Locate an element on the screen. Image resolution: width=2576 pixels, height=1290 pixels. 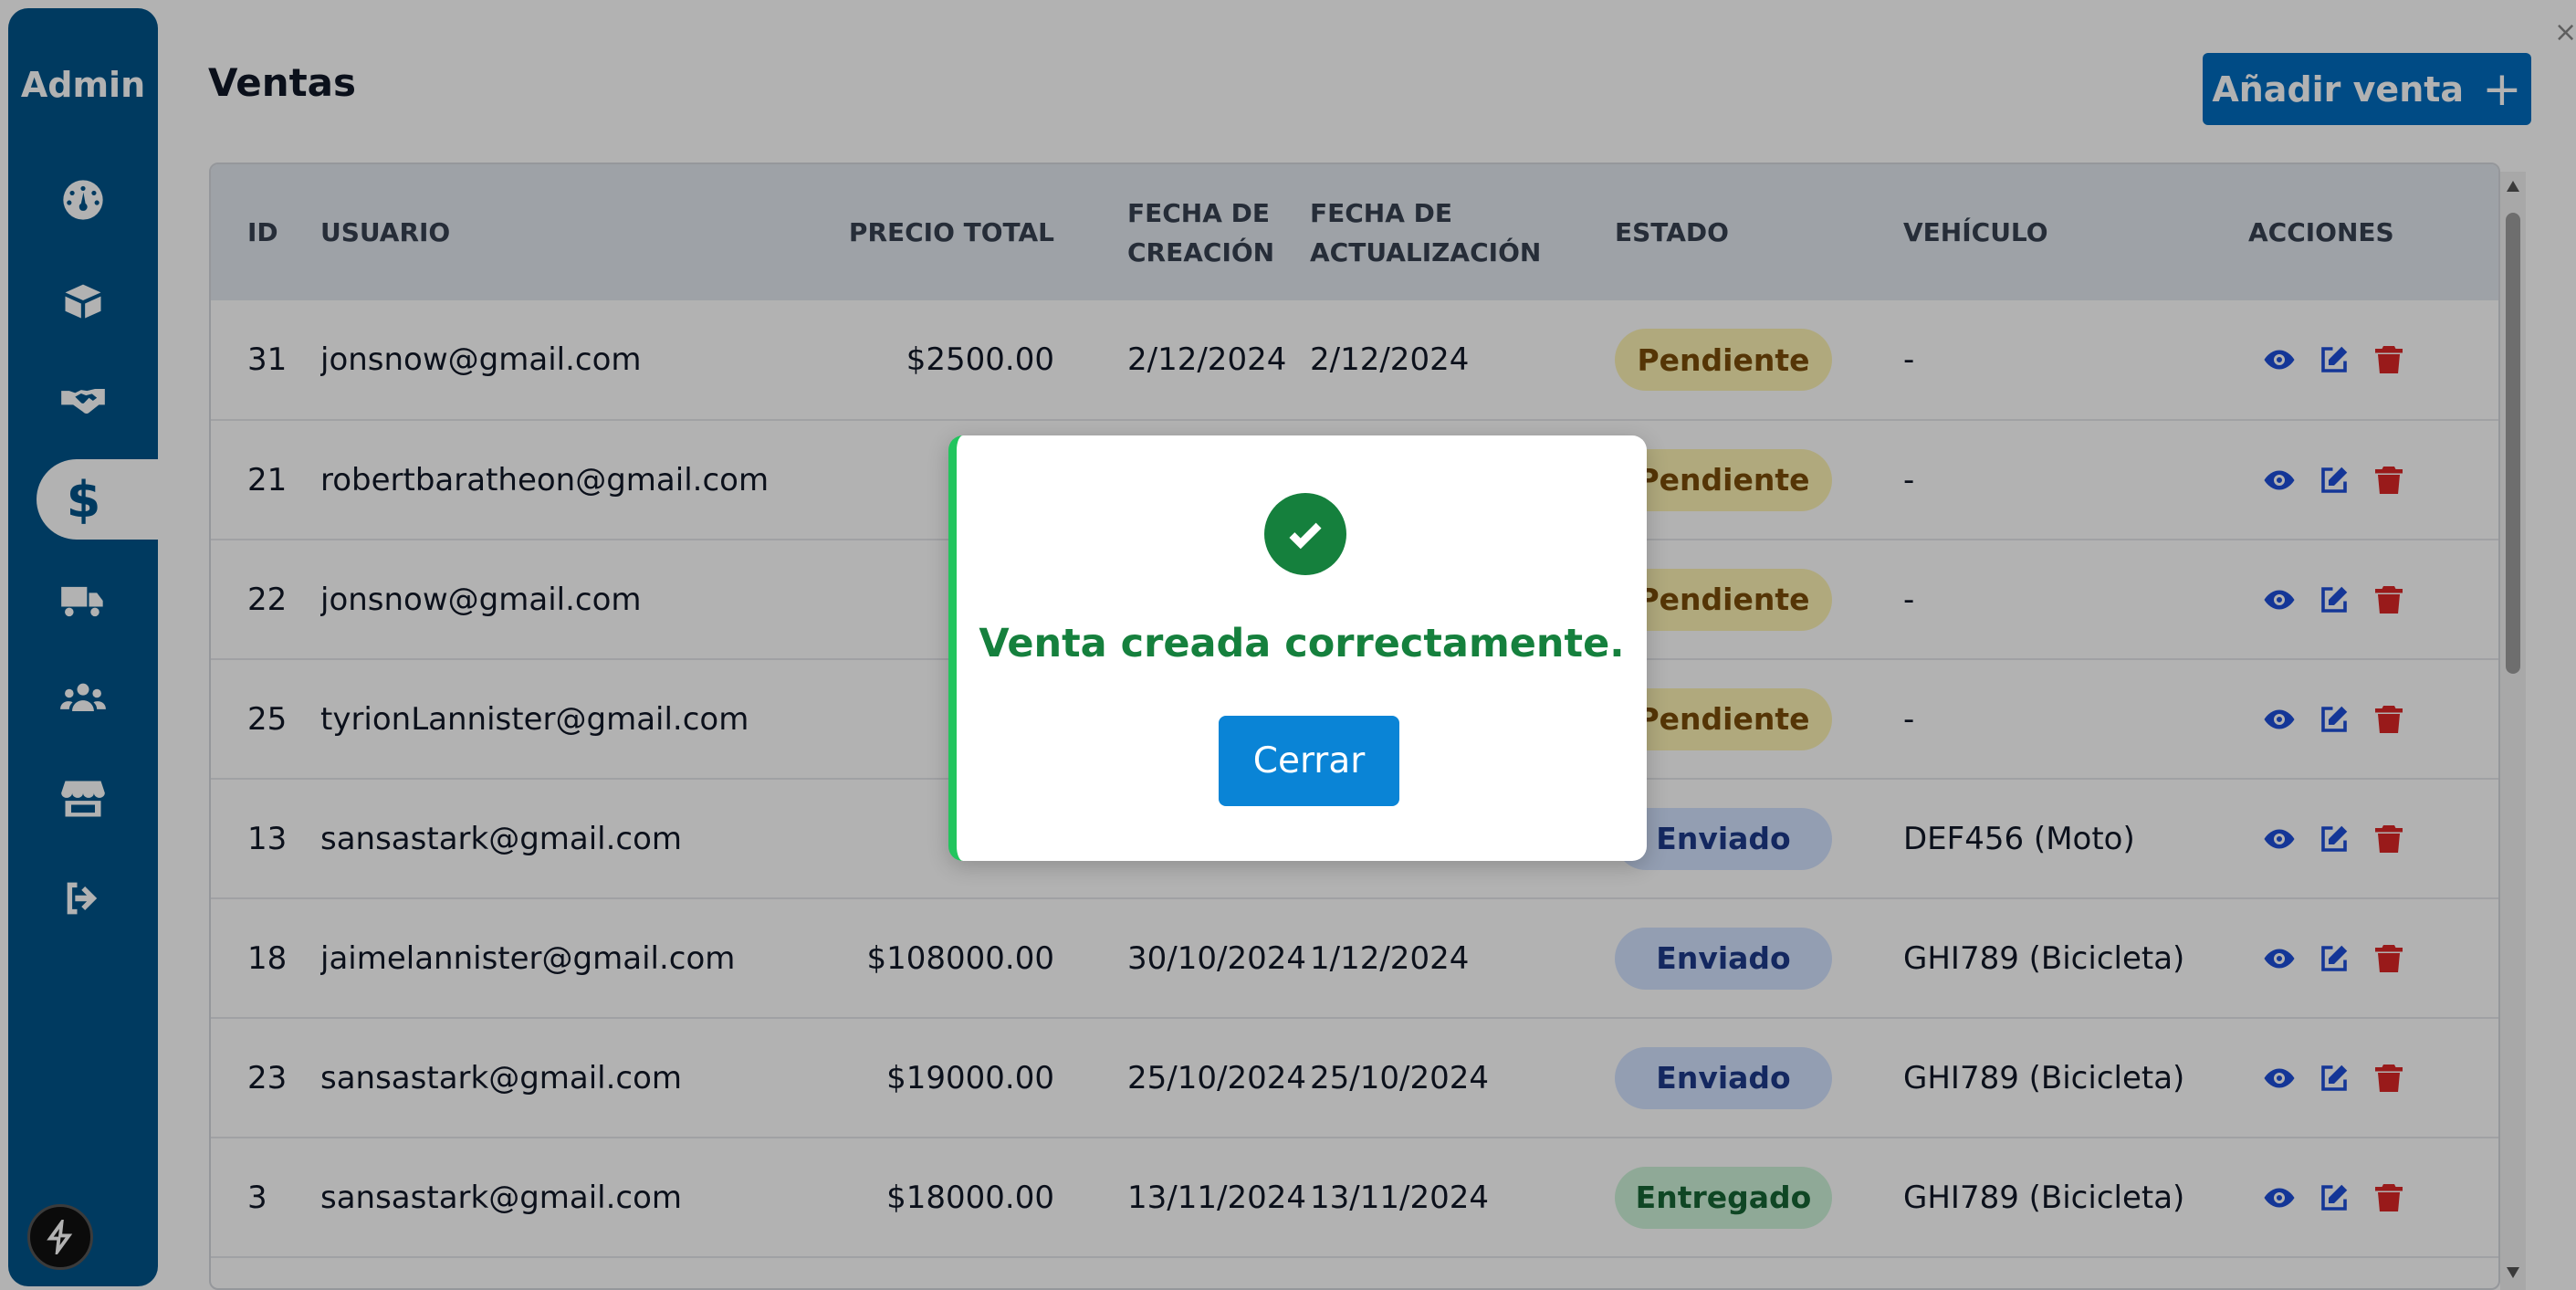
success-message: Venta creada correctamente. is located at coordinates (1302, 643).